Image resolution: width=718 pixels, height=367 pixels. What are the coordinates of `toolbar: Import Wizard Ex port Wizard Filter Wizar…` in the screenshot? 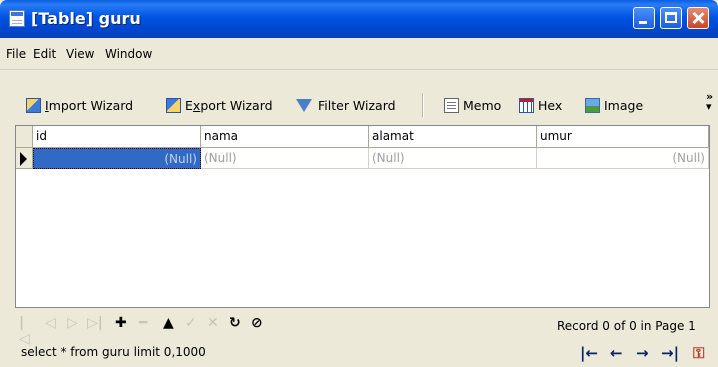 It's located at (359, 105).